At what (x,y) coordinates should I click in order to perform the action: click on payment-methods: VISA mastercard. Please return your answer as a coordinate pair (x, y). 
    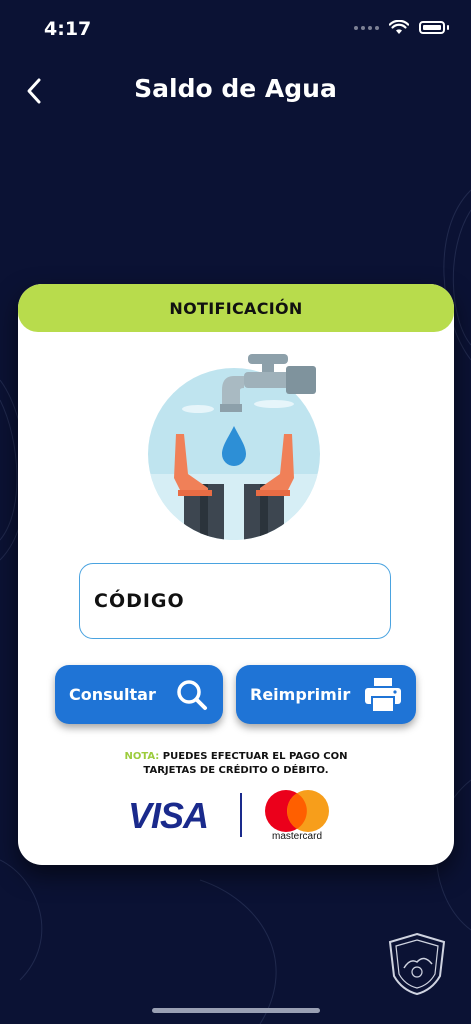
    Looking at the image, I should click on (233, 817).